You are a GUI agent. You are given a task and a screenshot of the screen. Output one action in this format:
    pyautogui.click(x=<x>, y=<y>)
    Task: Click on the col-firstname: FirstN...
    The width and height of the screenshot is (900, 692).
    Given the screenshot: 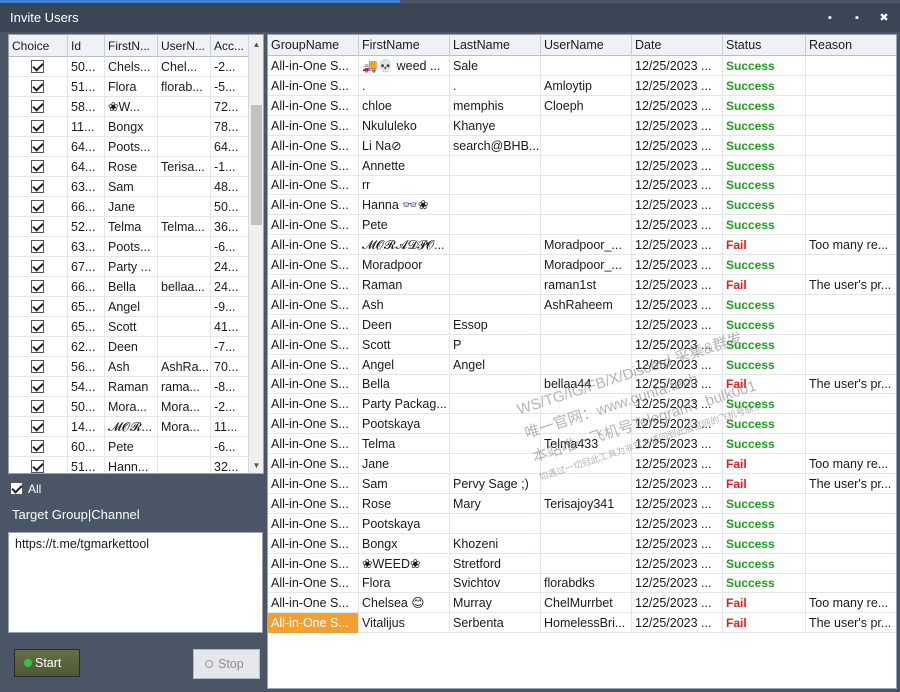 What is the action you would take?
    pyautogui.click(x=131, y=46)
    